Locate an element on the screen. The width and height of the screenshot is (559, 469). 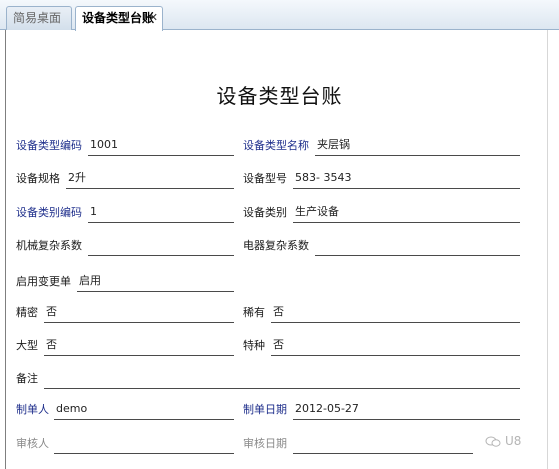
equipment-model-label: 设备型号 is located at coordinates (265, 178).